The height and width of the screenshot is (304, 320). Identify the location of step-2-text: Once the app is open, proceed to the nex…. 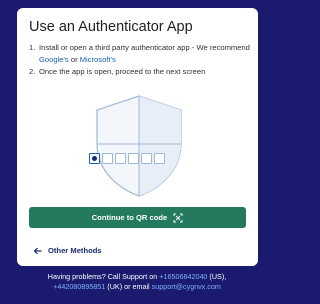
(122, 71).